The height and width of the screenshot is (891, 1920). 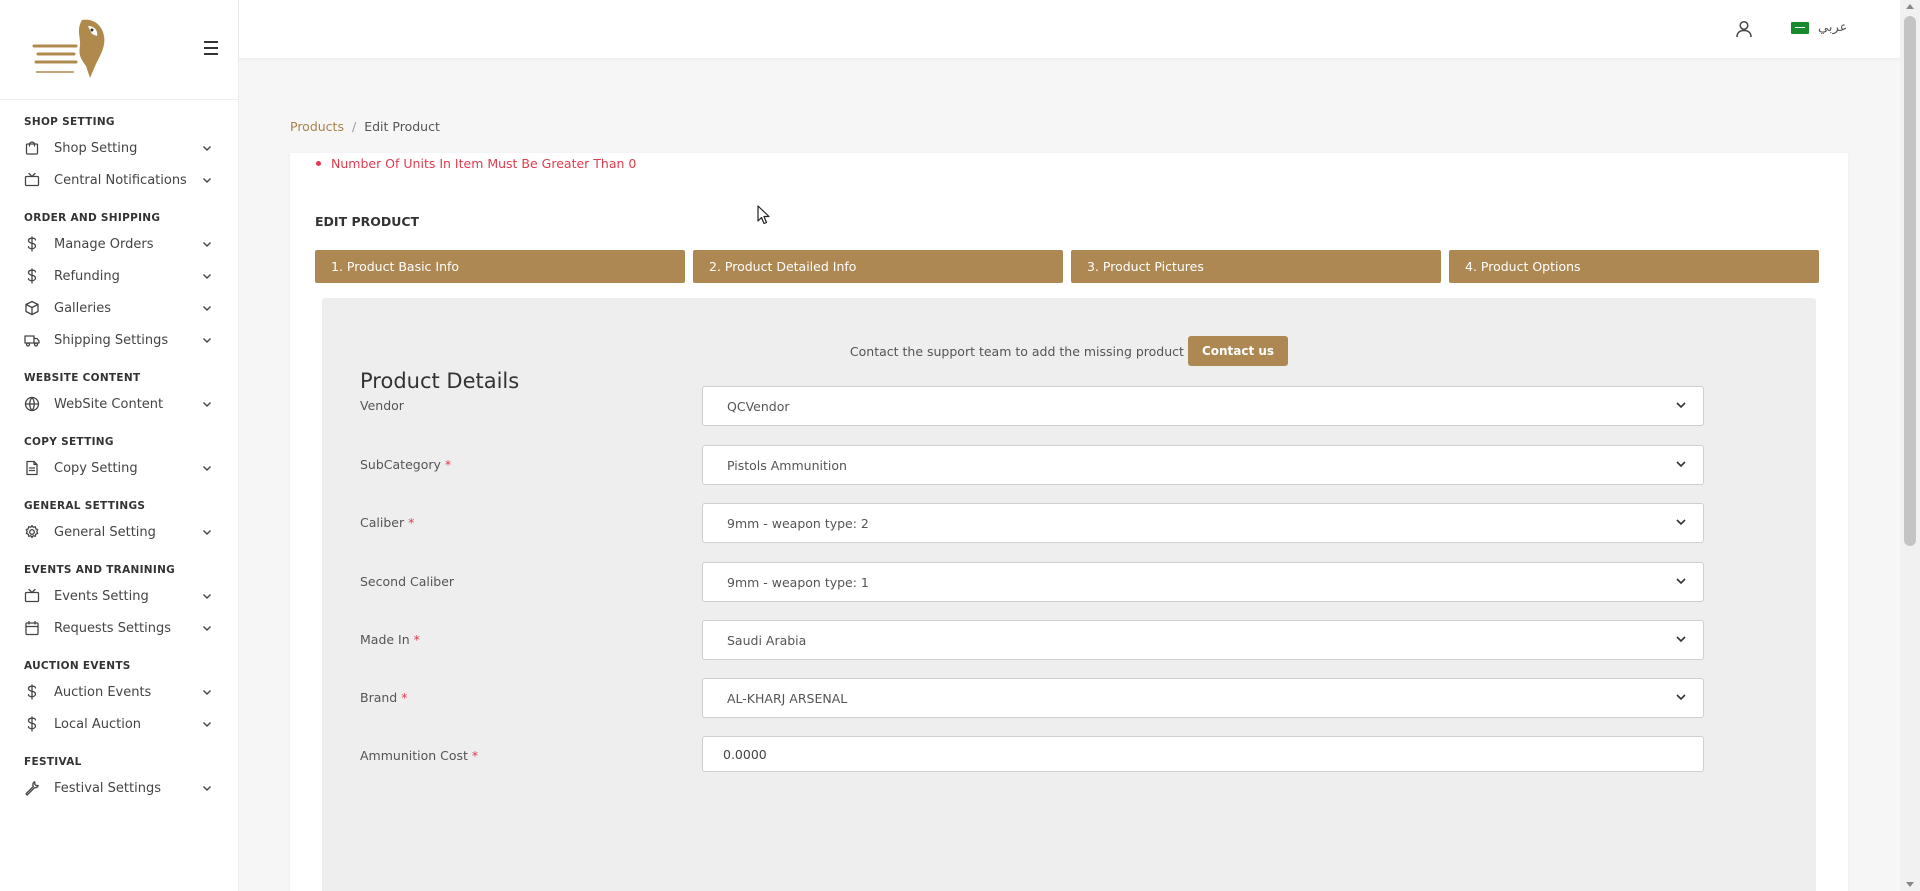 I want to click on sidebar-item-label: Refunding, so click(x=87, y=276).